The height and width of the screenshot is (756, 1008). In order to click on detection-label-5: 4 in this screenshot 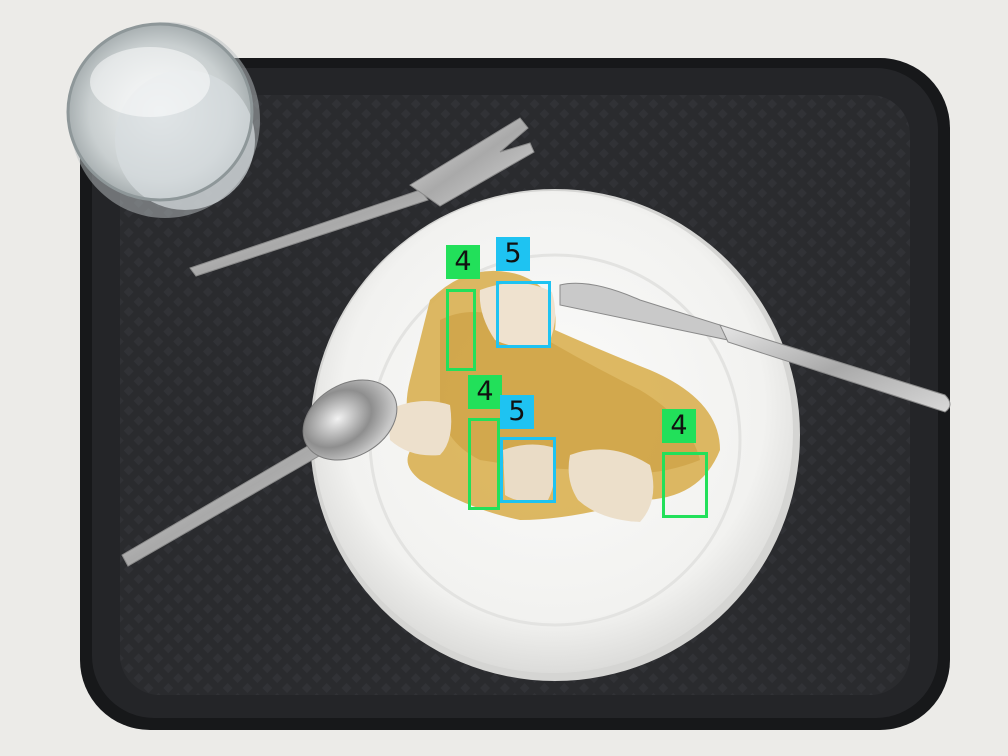, I will do `click(679, 426)`.